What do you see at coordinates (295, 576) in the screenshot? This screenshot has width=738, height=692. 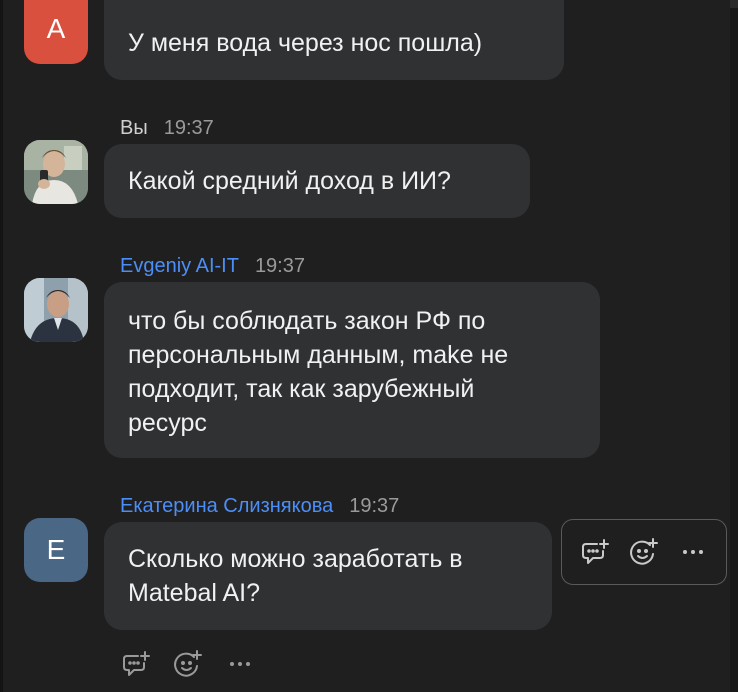 I see `message-text: Сколько можно заработать в Matebal AI?` at bounding box center [295, 576].